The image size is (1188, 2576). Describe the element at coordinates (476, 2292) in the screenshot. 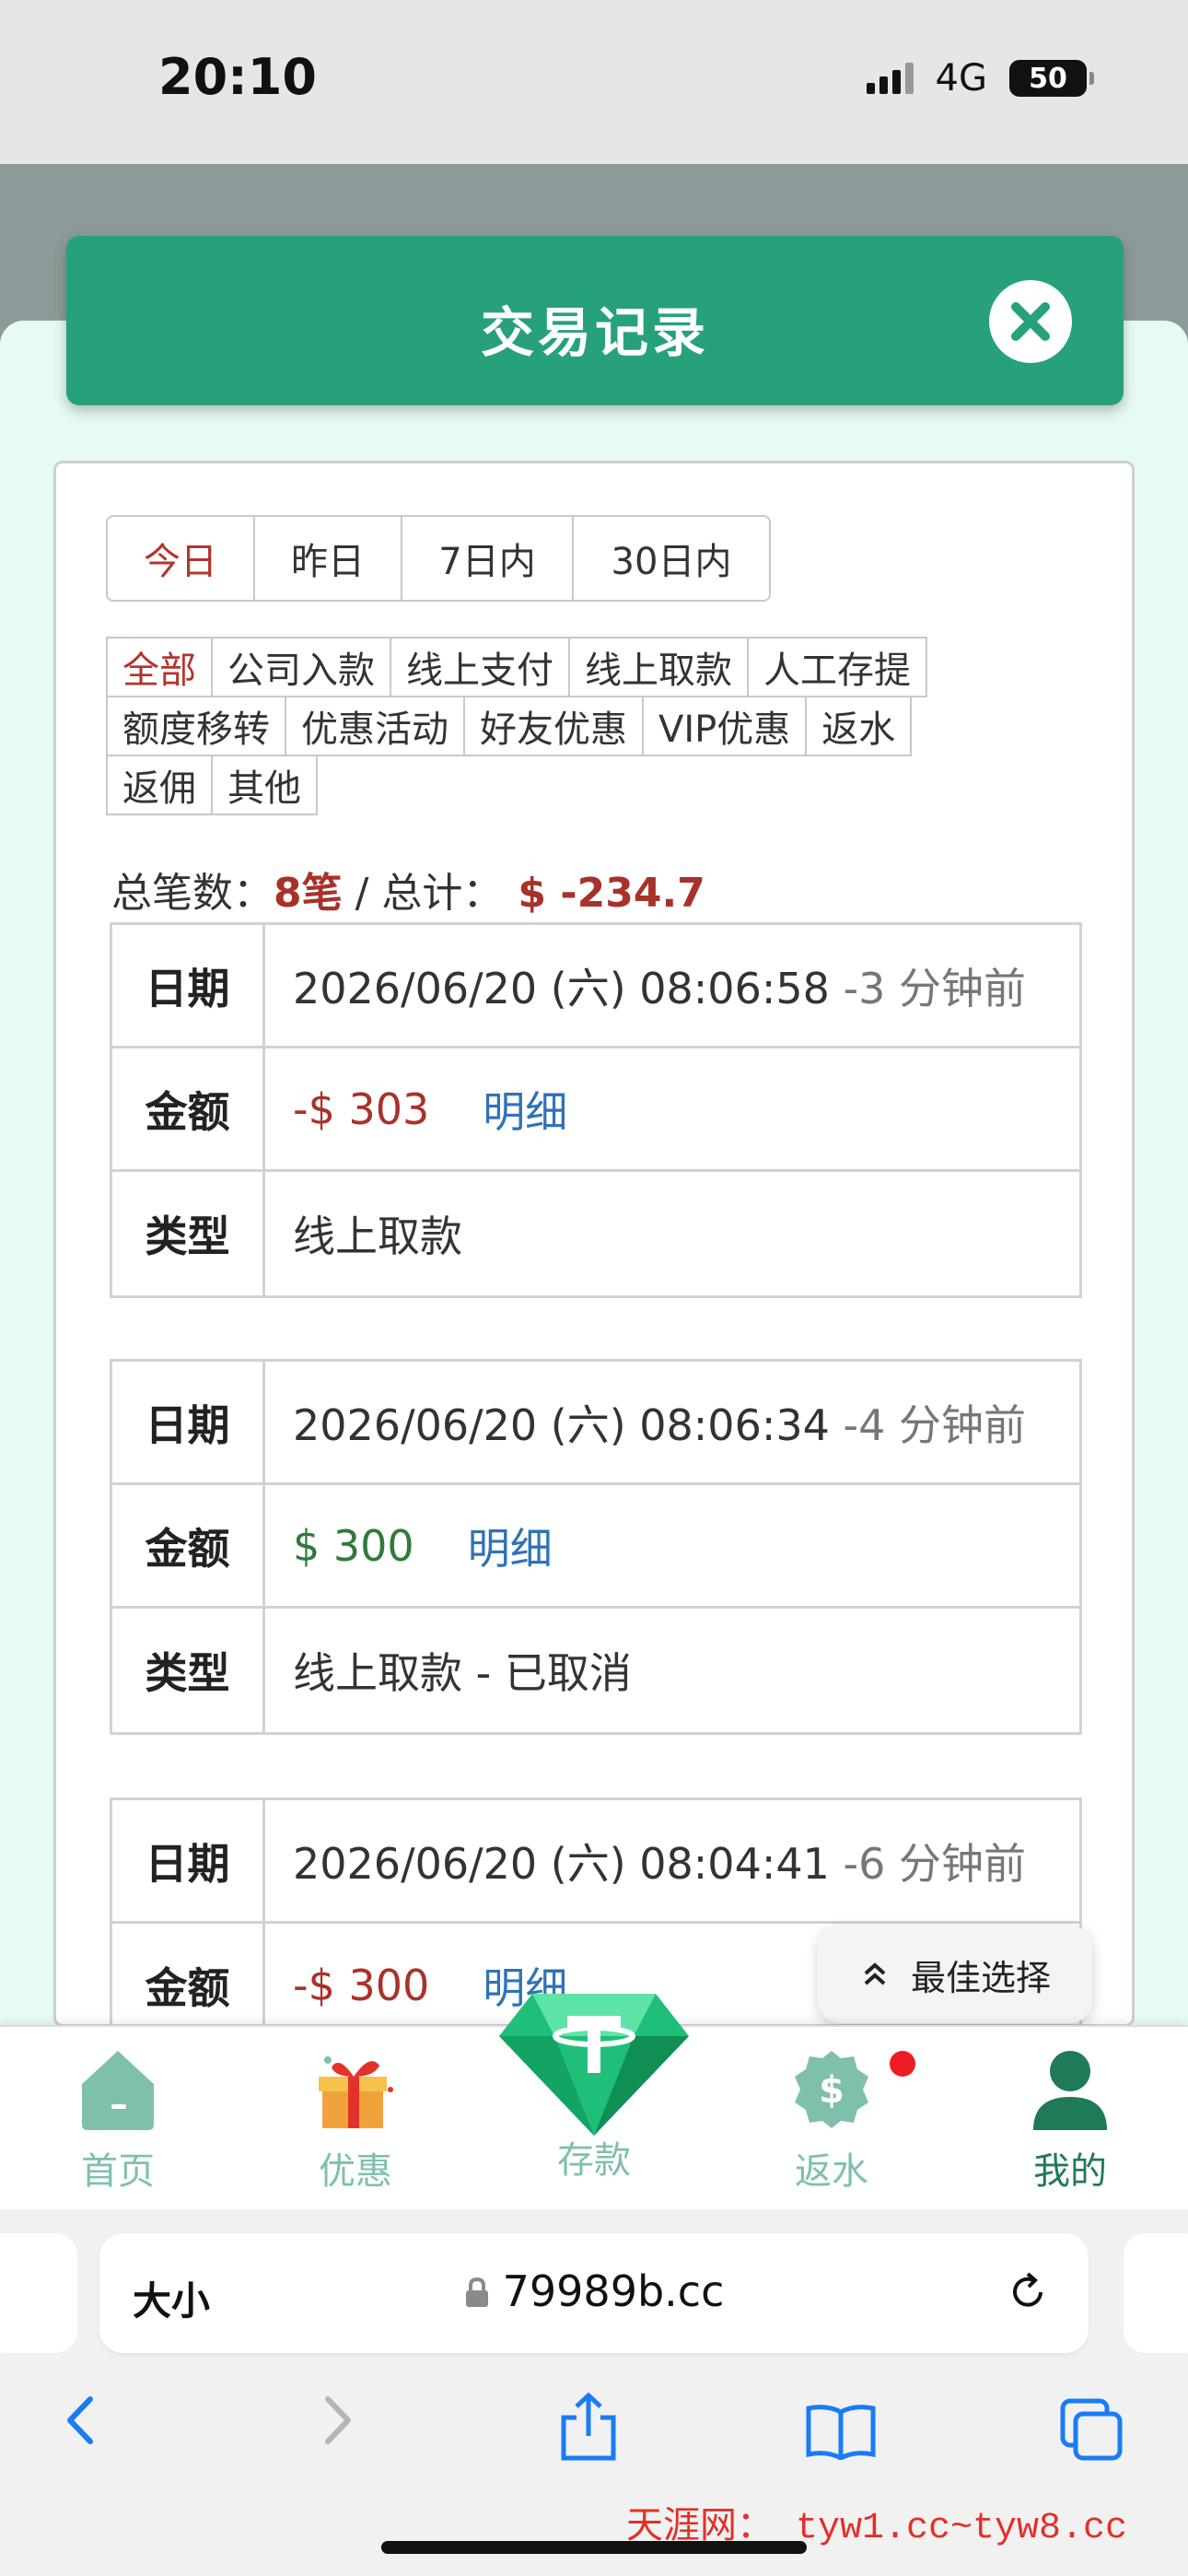

I see `lock-icon` at that location.